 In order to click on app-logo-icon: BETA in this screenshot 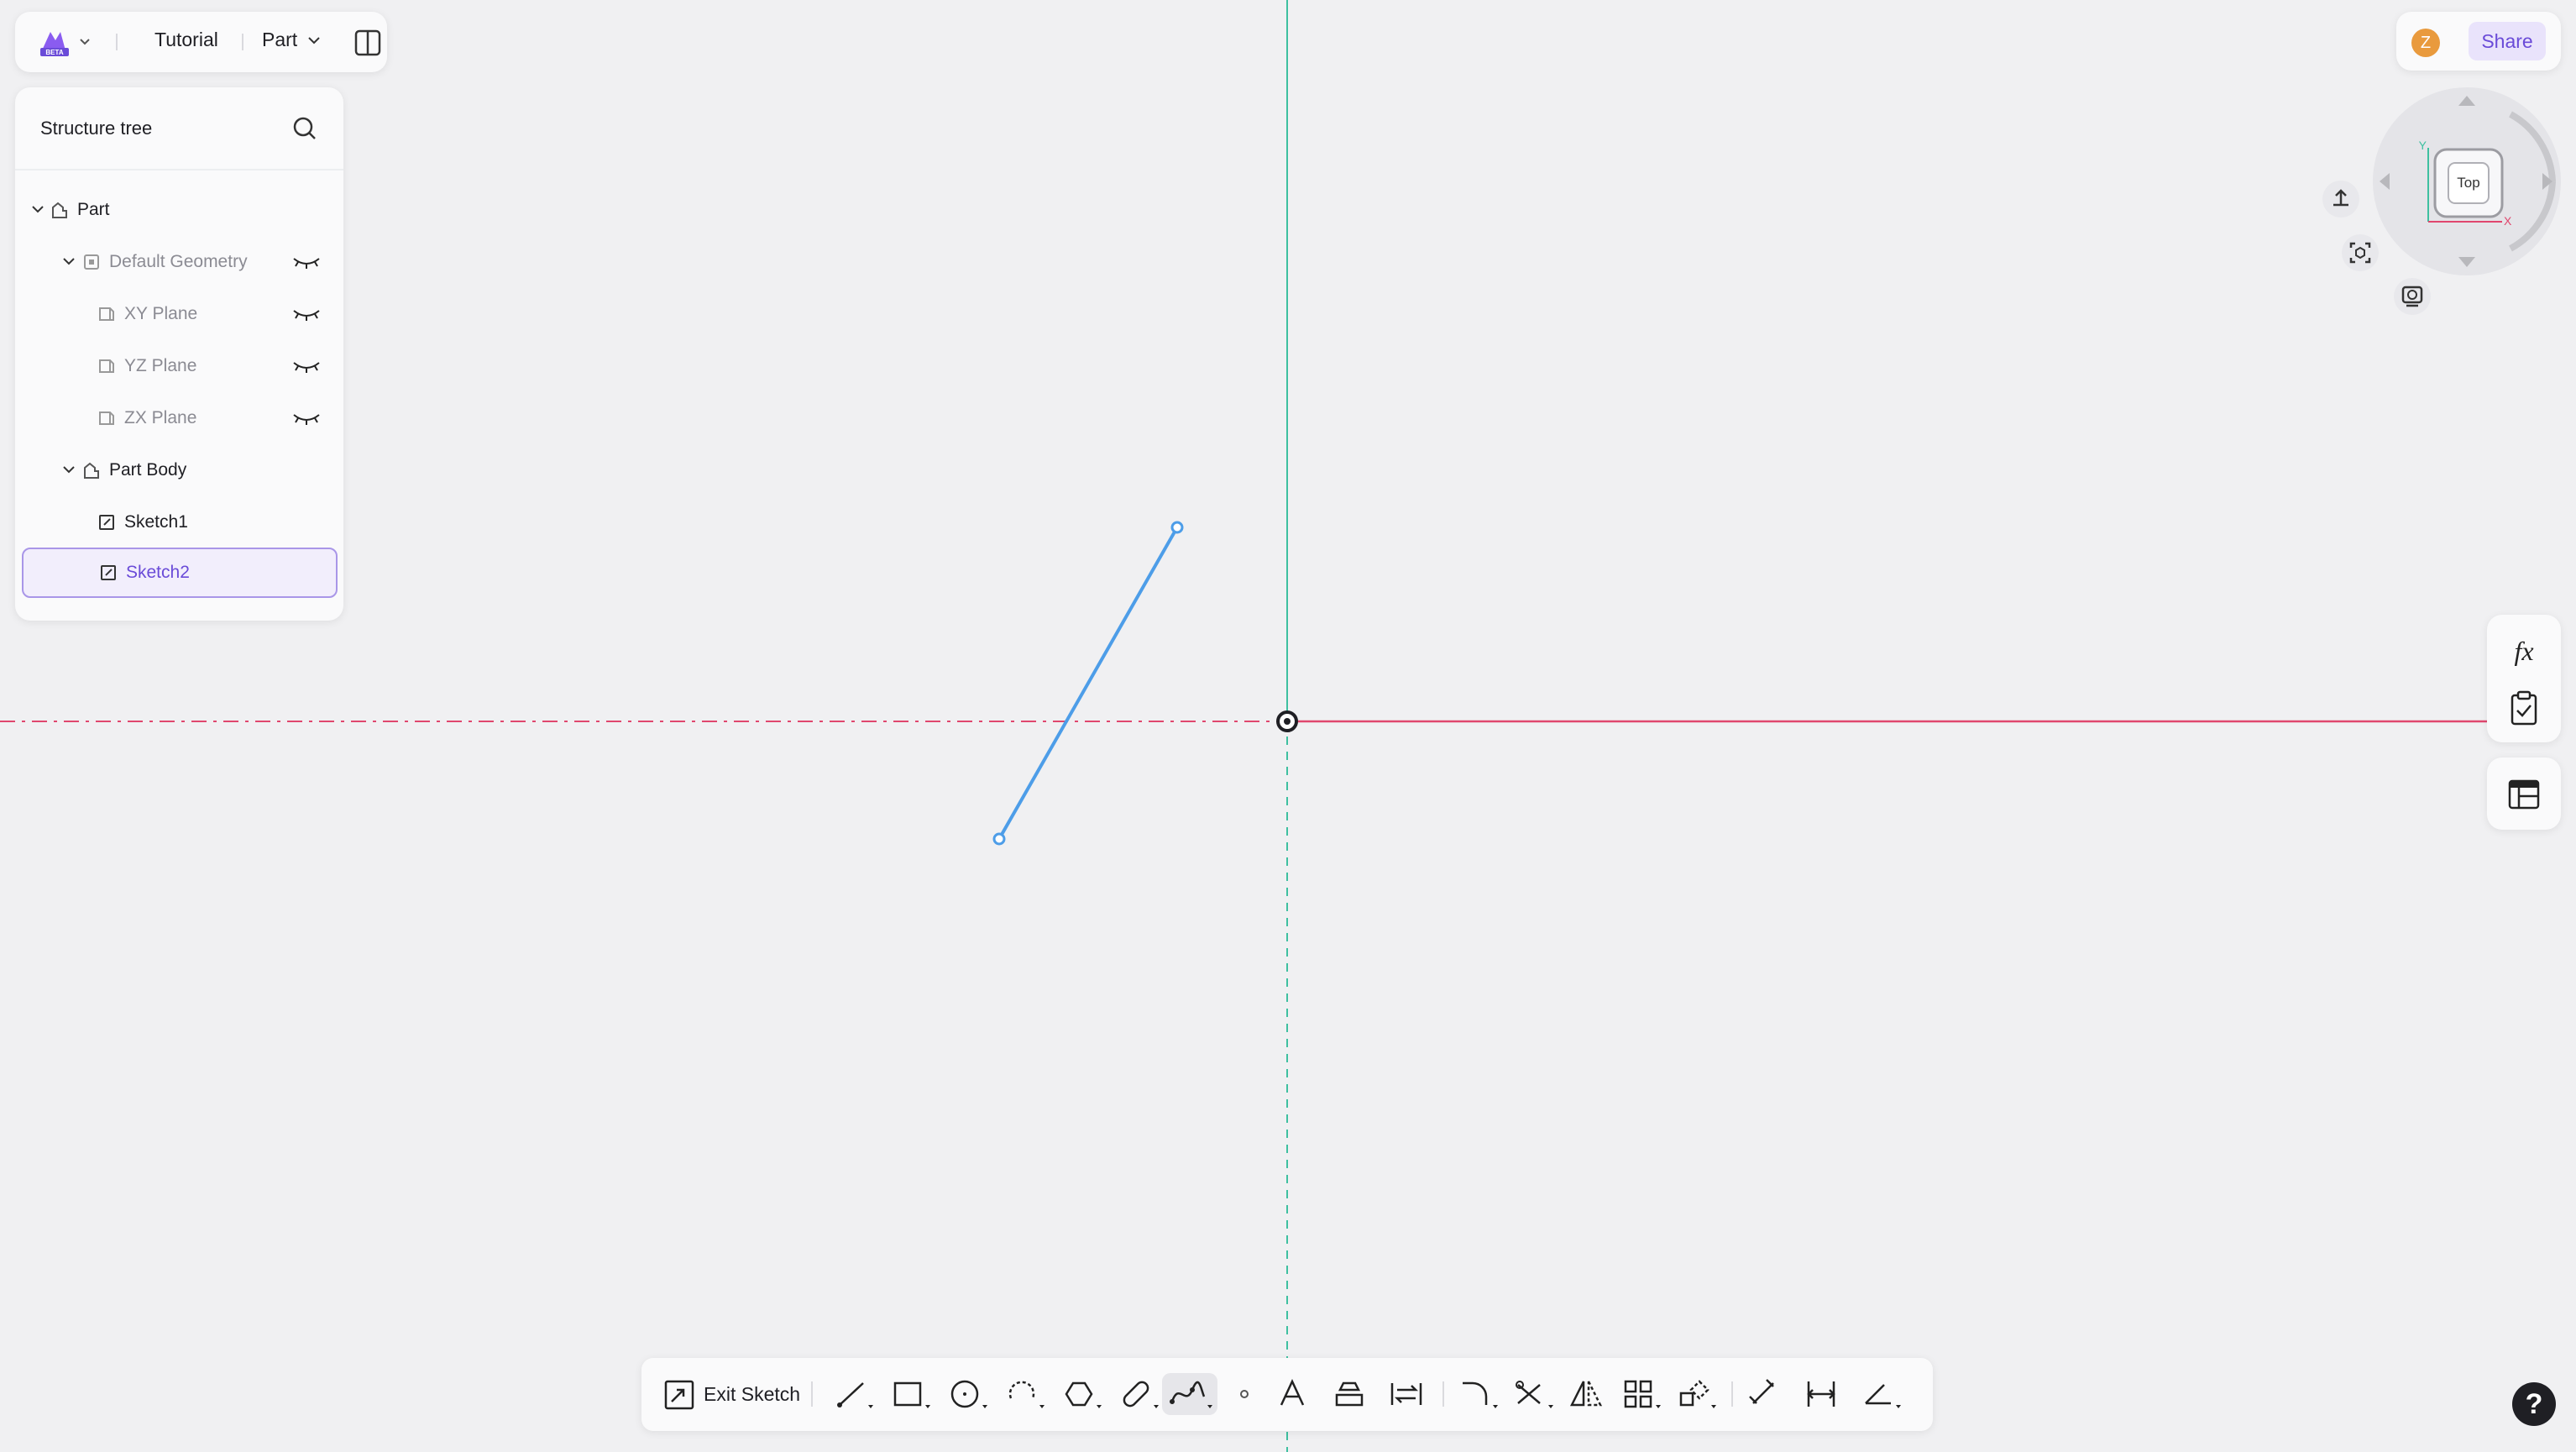, I will do `click(65, 44)`.